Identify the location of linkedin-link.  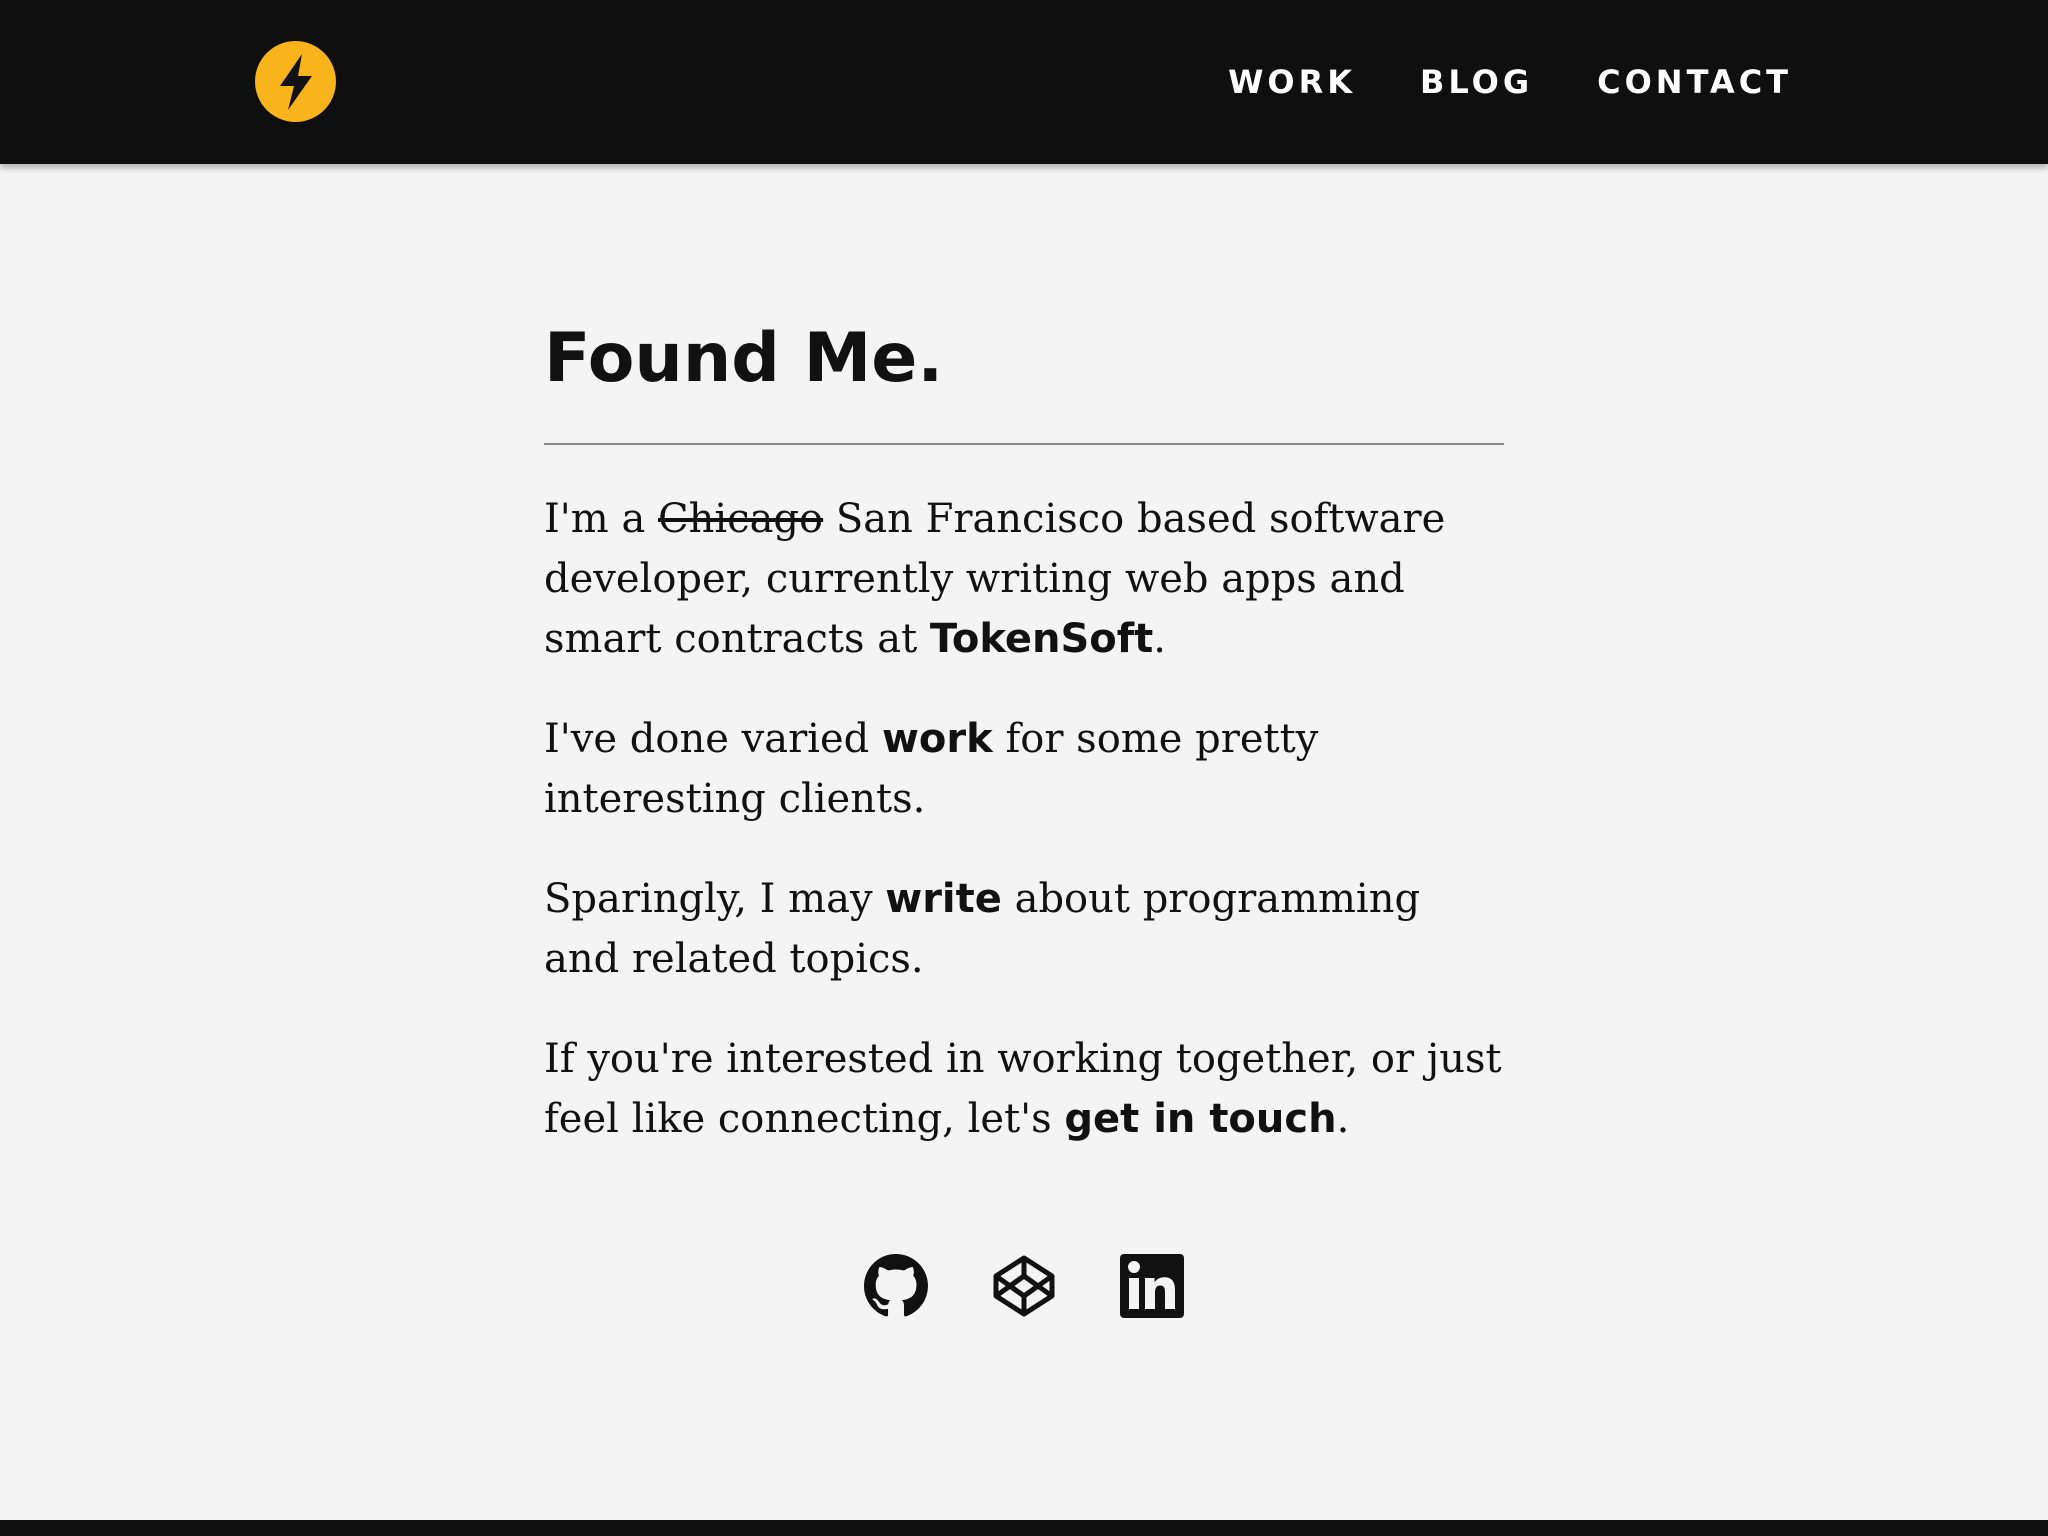
(1152, 1286).